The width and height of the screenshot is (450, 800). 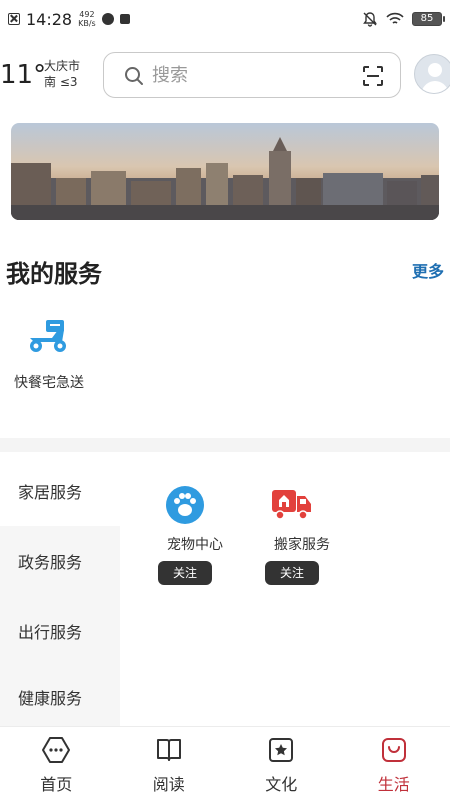 I want to click on nav-item-read: 阅读, so click(x=169, y=763).